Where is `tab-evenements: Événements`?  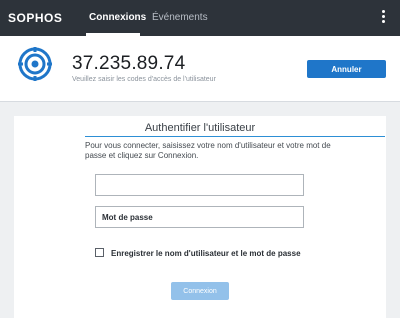 tab-evenements: Événements is located at coordinates (180, 17).